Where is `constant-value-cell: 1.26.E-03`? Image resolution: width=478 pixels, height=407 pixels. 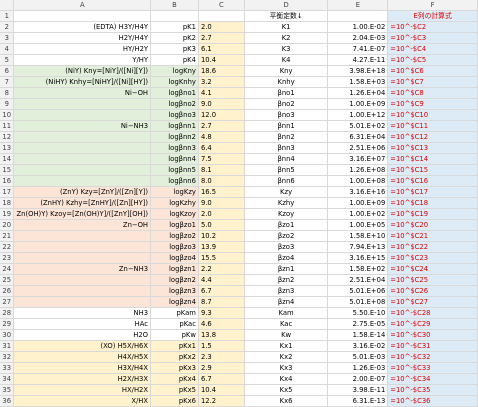
constant-value-cell: 1.26.E-03 is located at coordinates (358, 368).